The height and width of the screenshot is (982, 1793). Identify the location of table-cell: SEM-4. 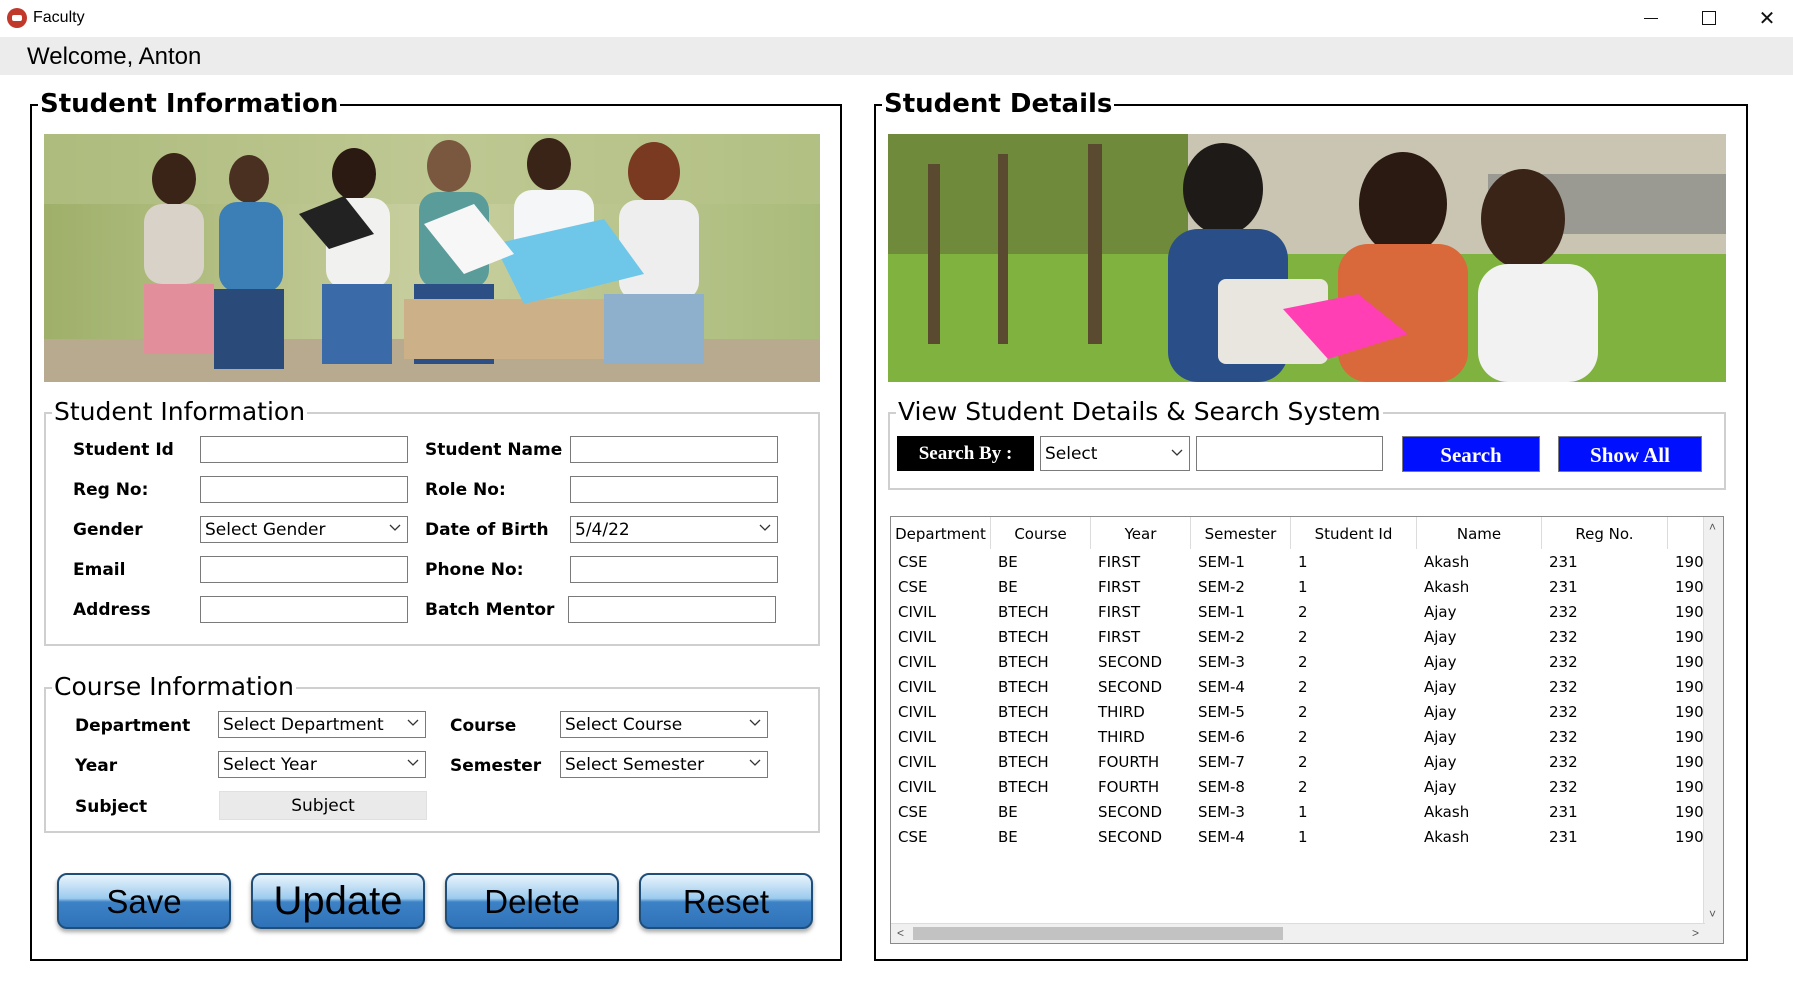
(1221, 837).